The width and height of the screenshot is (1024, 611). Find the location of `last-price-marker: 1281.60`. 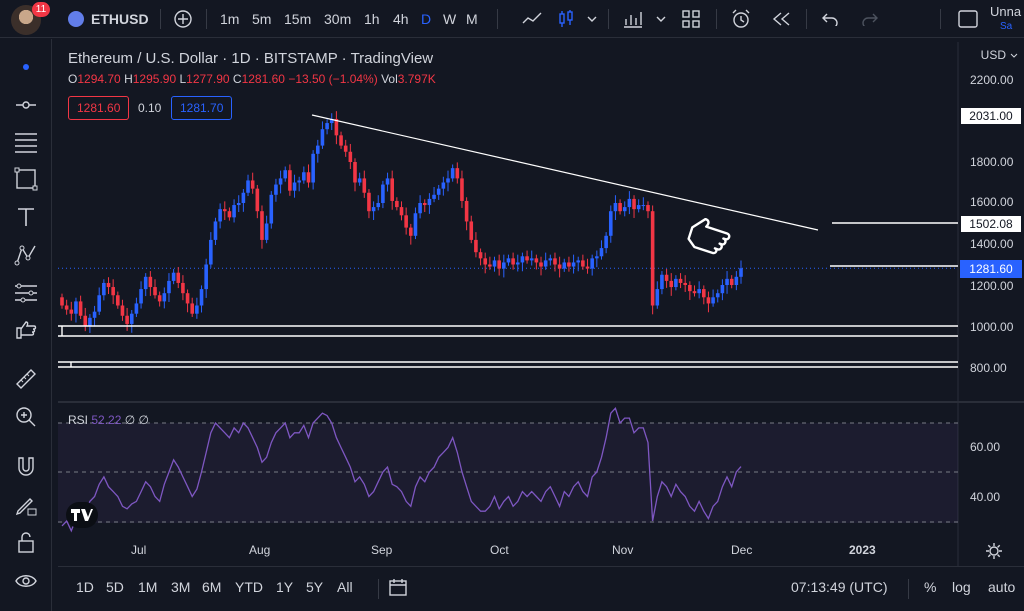

last-price-marker: 1281.60 is located at coordinates (991, 269).